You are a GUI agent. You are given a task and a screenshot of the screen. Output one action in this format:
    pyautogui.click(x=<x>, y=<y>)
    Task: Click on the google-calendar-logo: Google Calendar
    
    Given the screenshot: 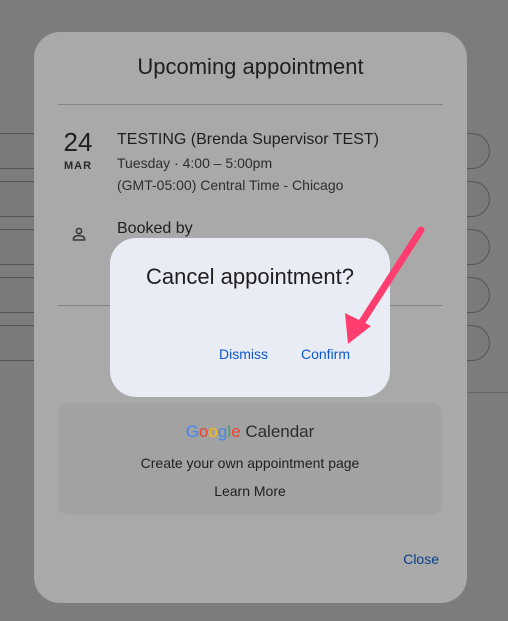 What is the action you would take?
    pyautogui.click(x=250, y=432)
    